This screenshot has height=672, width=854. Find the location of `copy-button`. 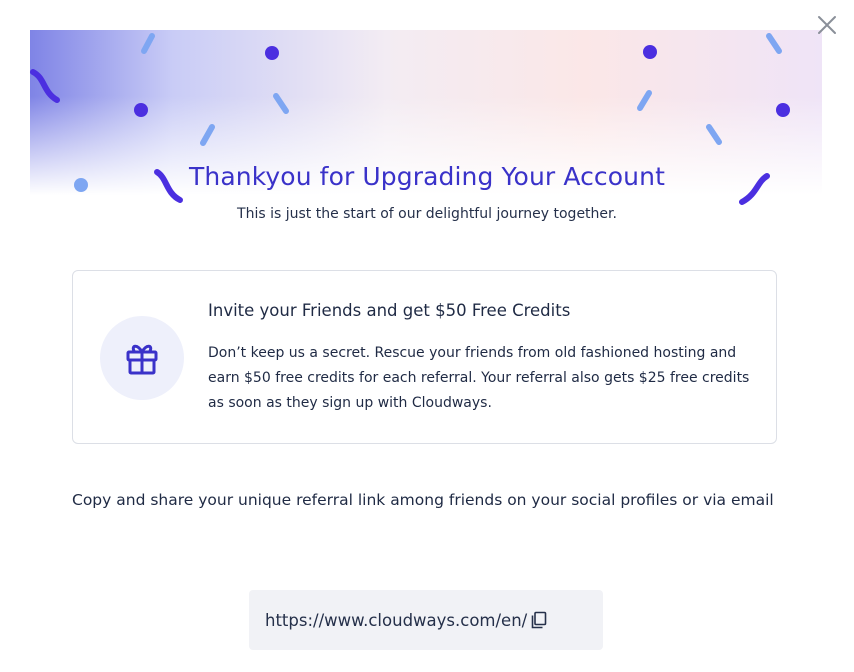

copy-button is located at coordinates (539, 620).